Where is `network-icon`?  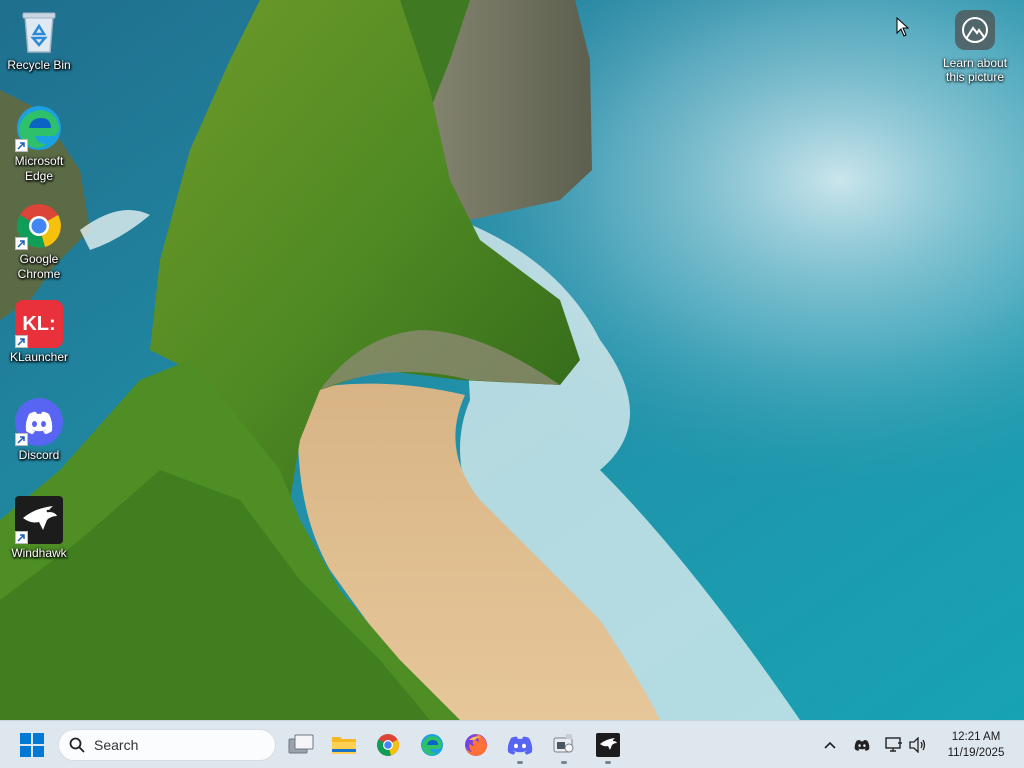 network-icon is located at coordinates (893, 744).